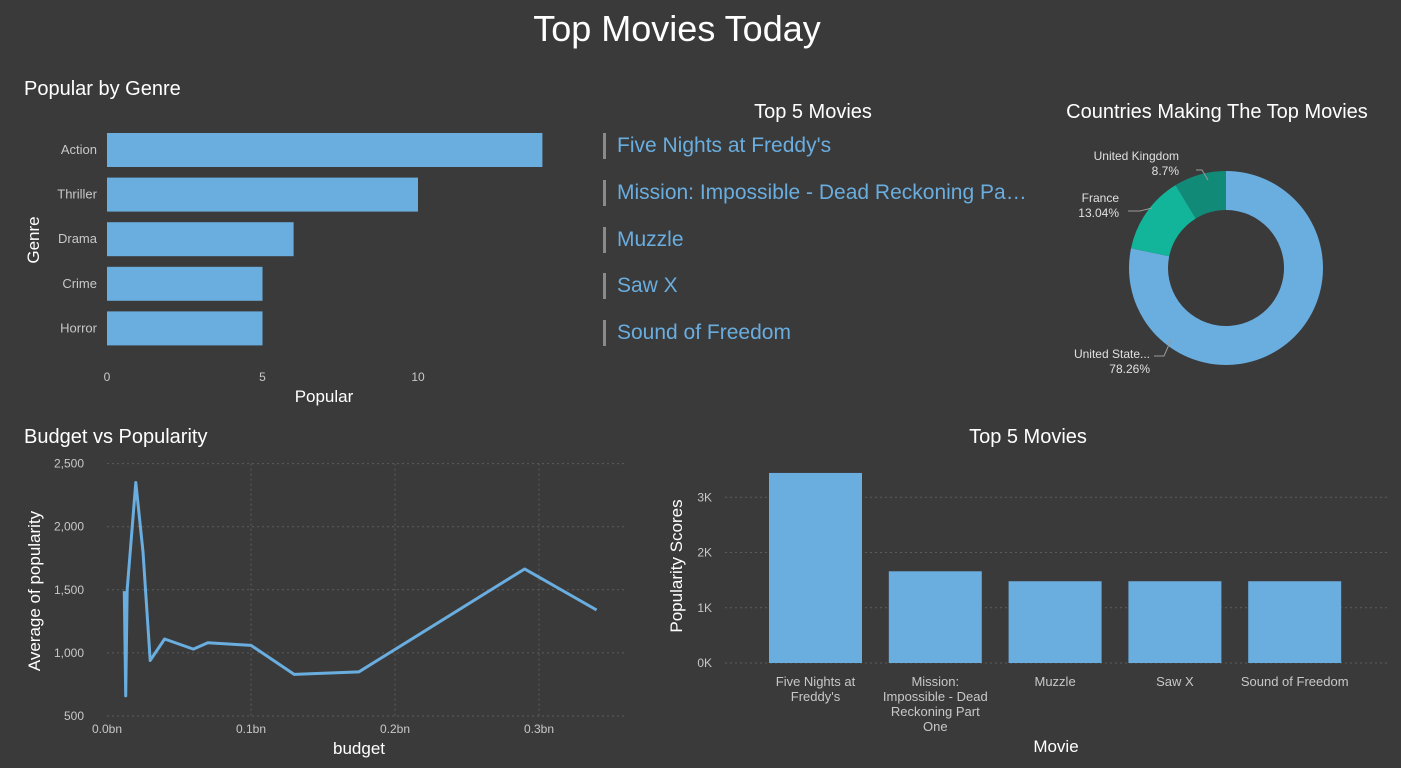 The width and height of the screenshot is (1401, 768). What do you see at coordinates (935, 711) in the screenshot?
I see `movie-category-label: Reckoning Part` at bounding box center [935, 711].